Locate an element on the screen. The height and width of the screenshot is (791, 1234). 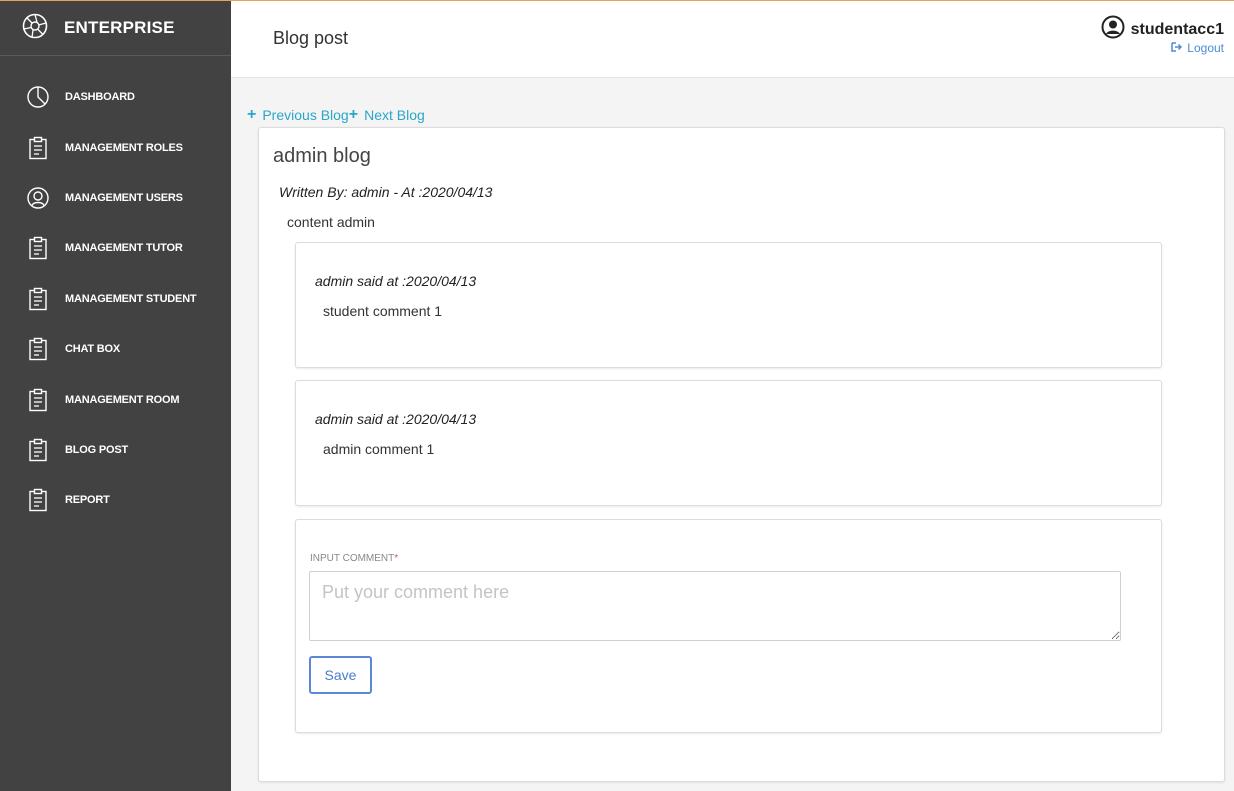
pie-chart-icon is located at coordinates (38, 97).